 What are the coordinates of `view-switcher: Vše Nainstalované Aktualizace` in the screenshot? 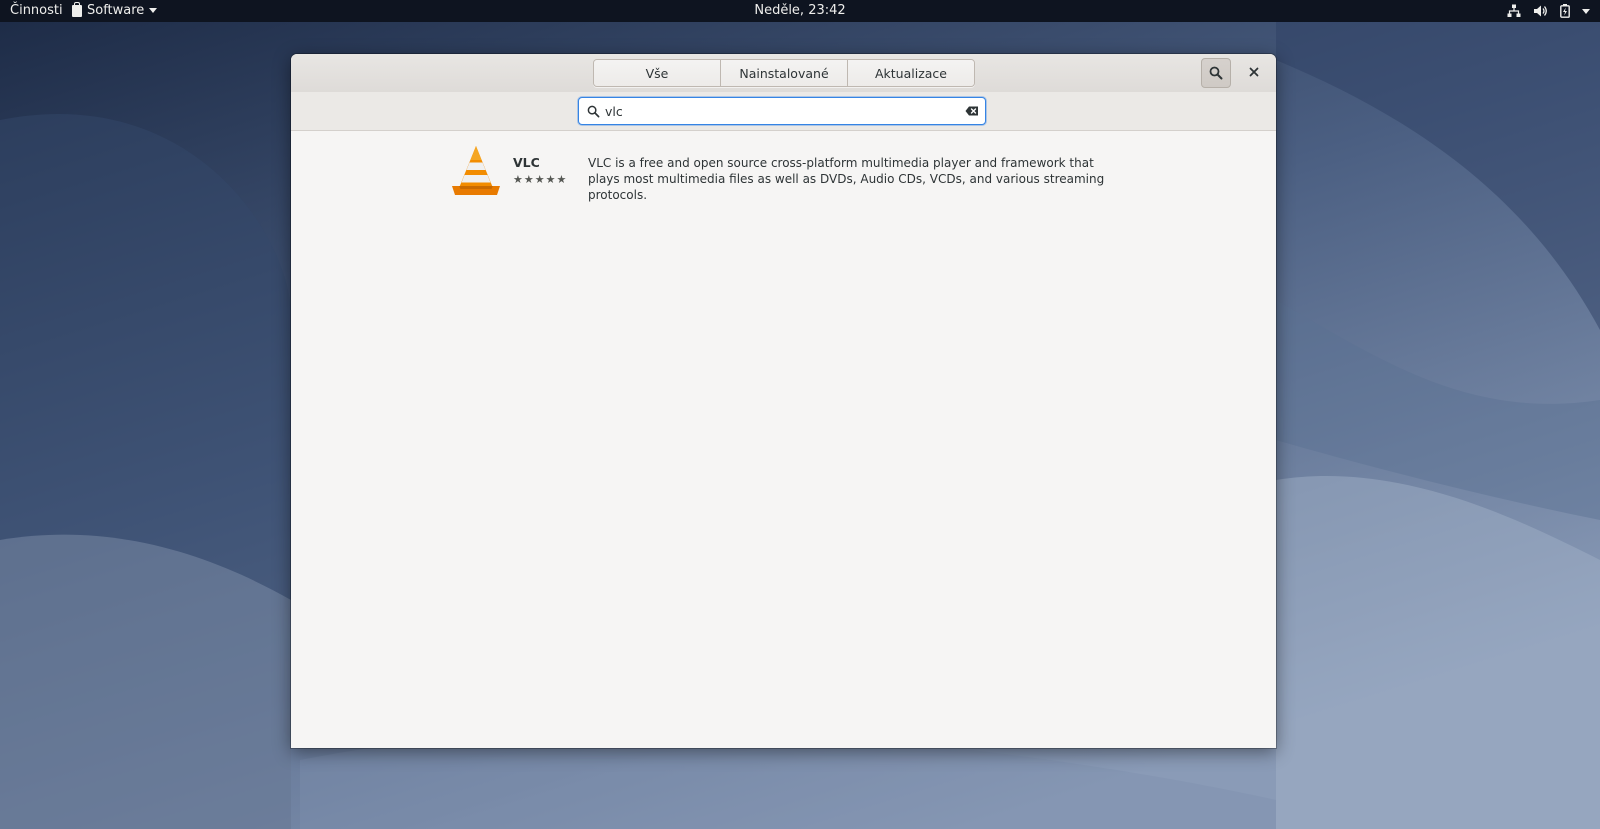 It's located at (784, 73).